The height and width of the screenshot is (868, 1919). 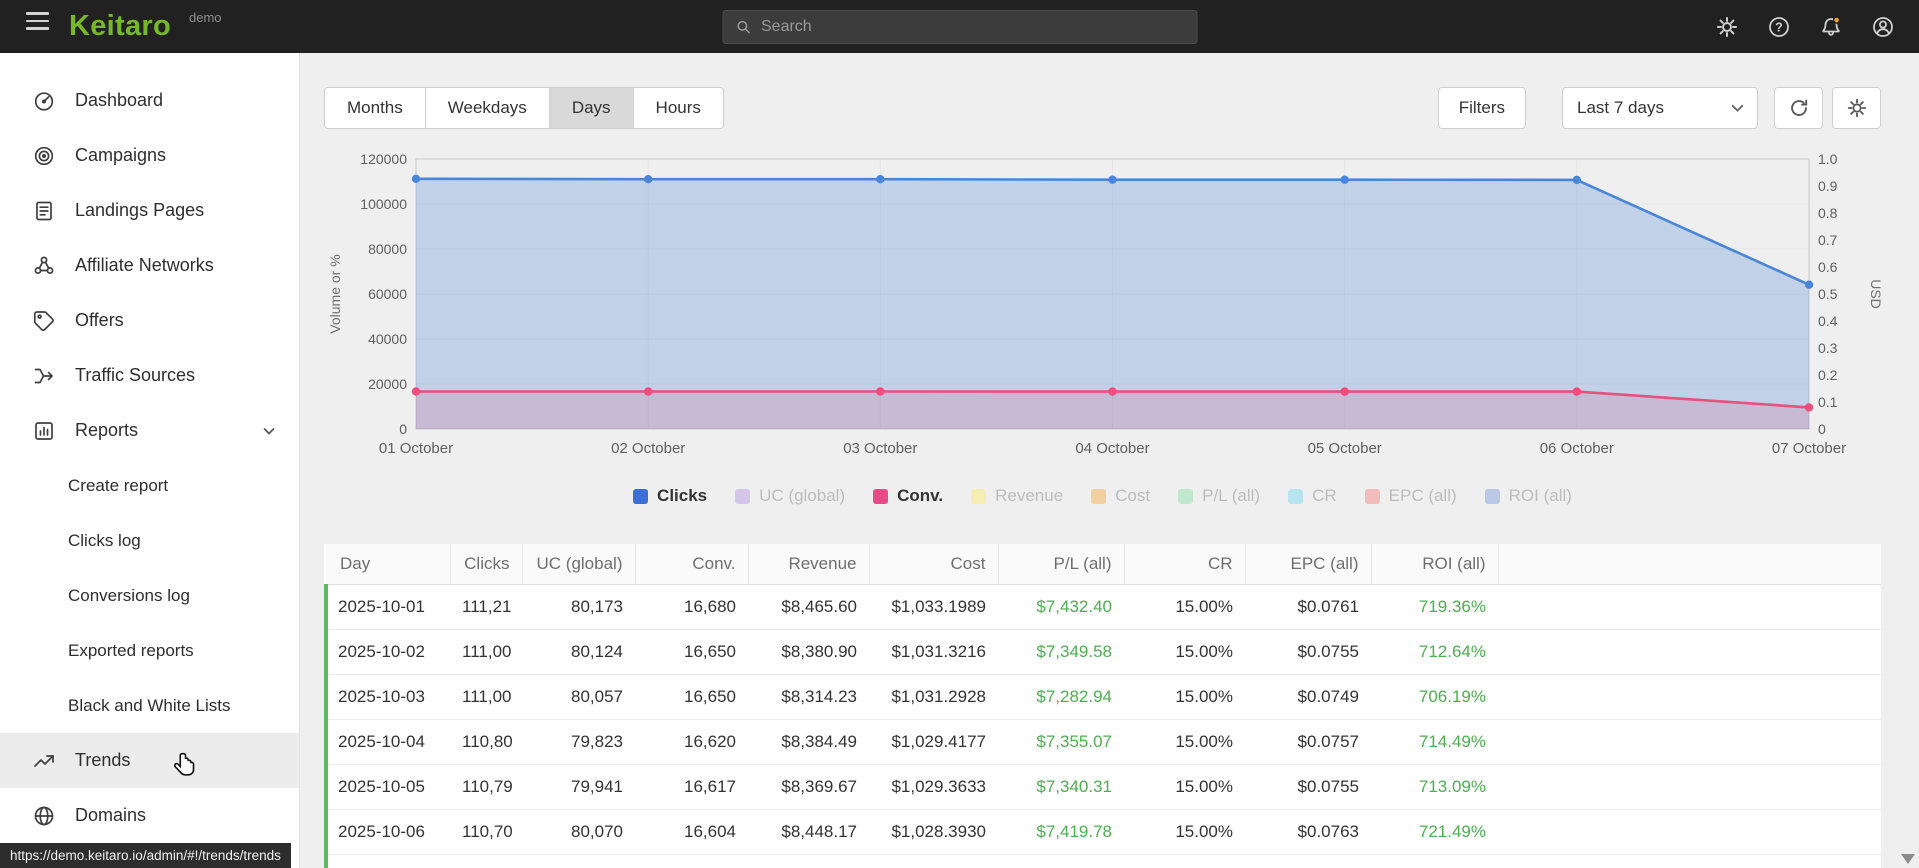 What do you see at coordinates (1324, 495) in the screenshot?
I see `legend-label: CR` at bounding box center [1324, 495].